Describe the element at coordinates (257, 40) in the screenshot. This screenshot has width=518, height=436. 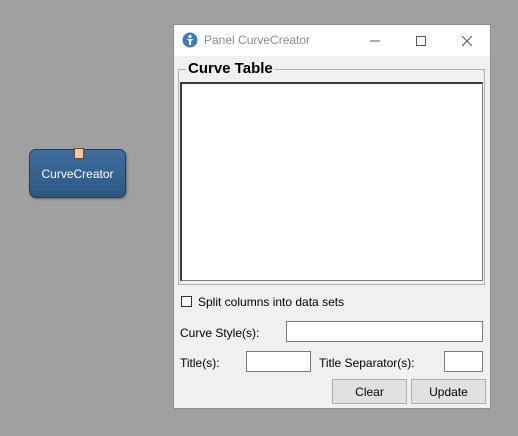
I see `window-title: Panel CurveCreator` at that location.